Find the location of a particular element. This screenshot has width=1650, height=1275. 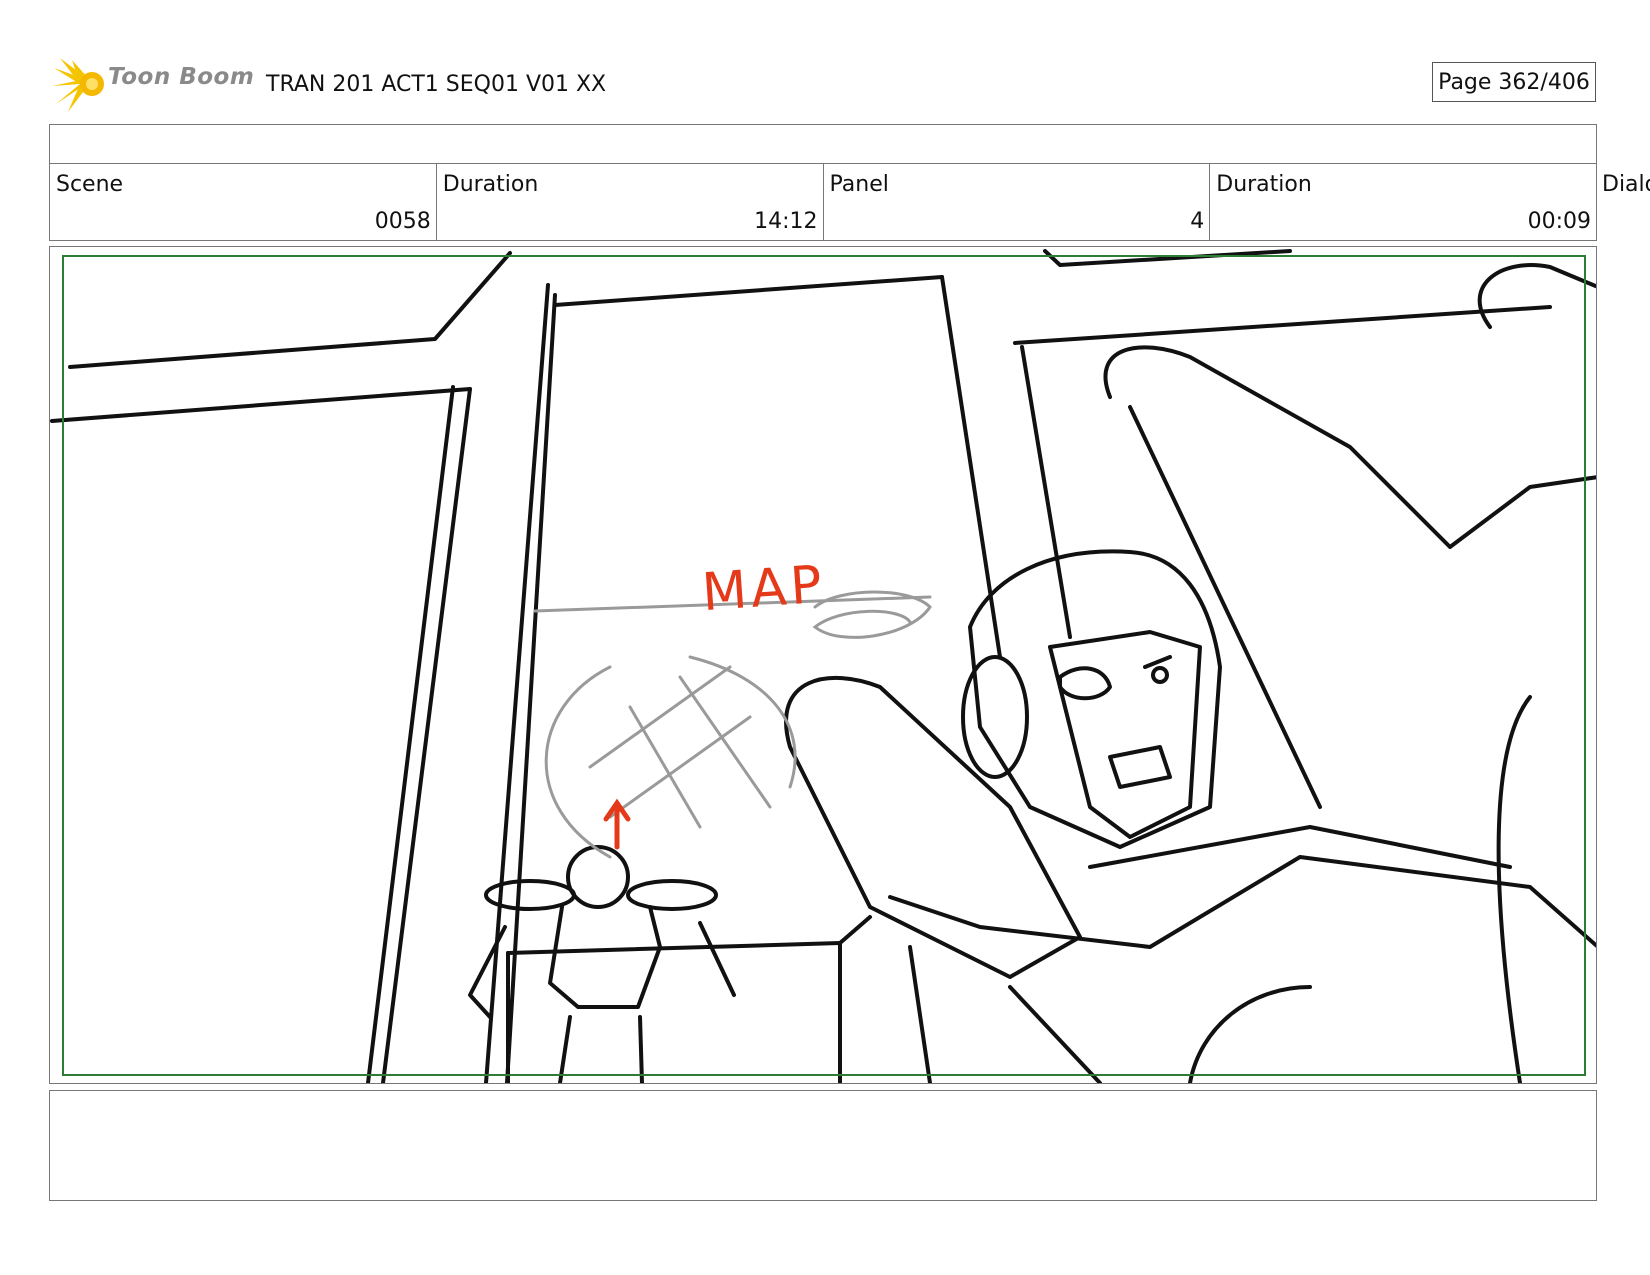

starburst-icon is located at coordinates (78, 85).